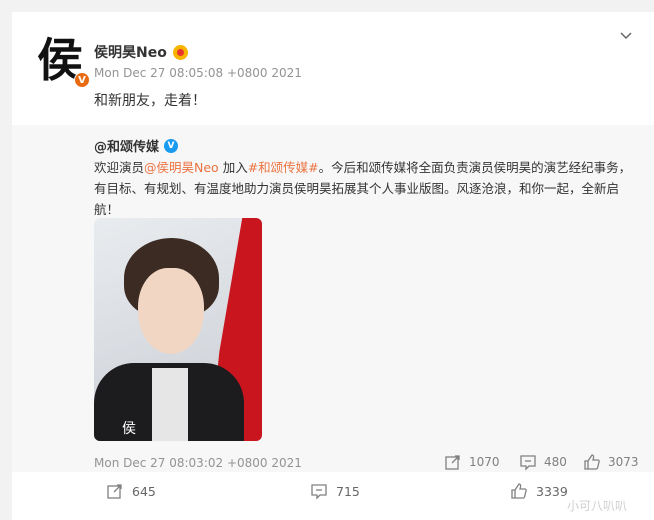 The width and height of the screenshot is (654, 520). What do you see at coordinates (170, 404) in the screenshot?
I see `photo-shirt` at bounding box center [170, 404].